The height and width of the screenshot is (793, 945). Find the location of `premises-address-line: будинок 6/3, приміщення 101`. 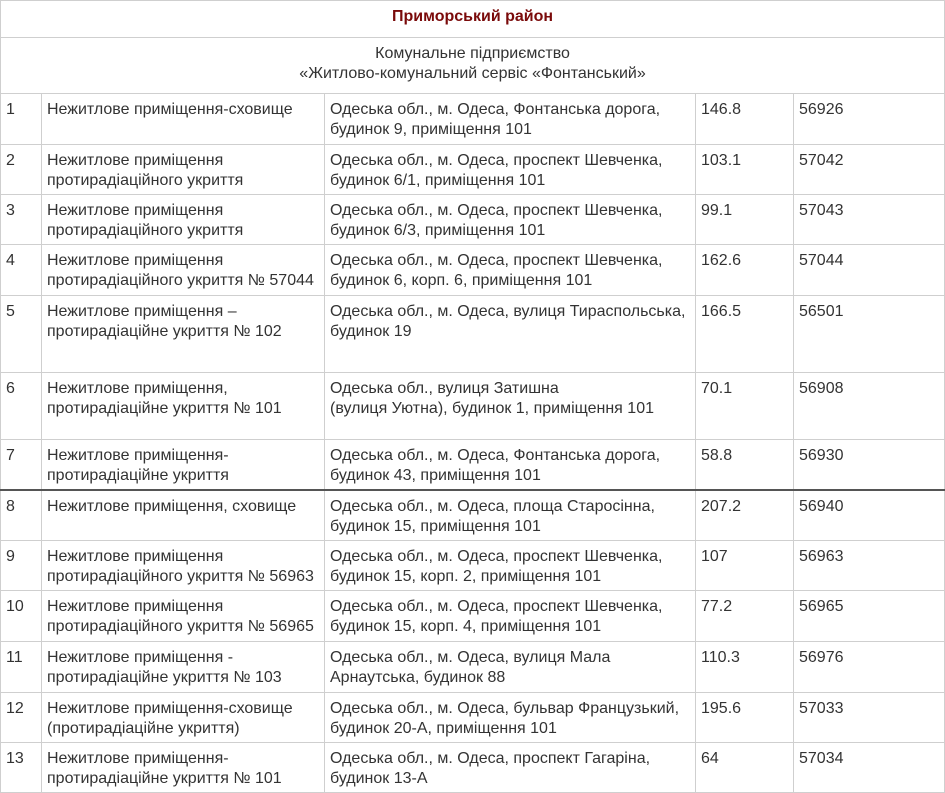

premises-address-line: будинок 6/3, приміщення 101 is located at coordinates (438, 230).